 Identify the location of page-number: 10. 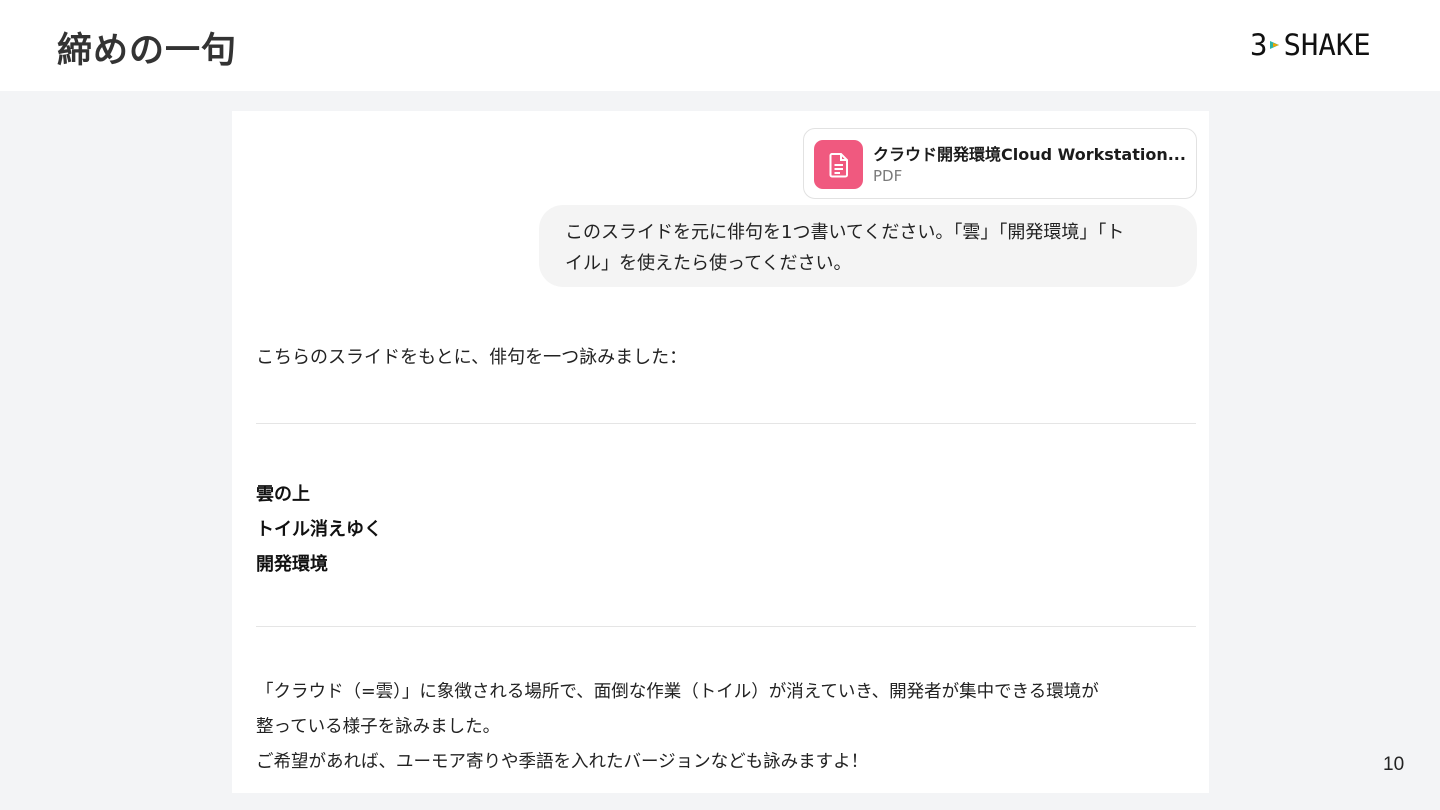
(1394, 764).